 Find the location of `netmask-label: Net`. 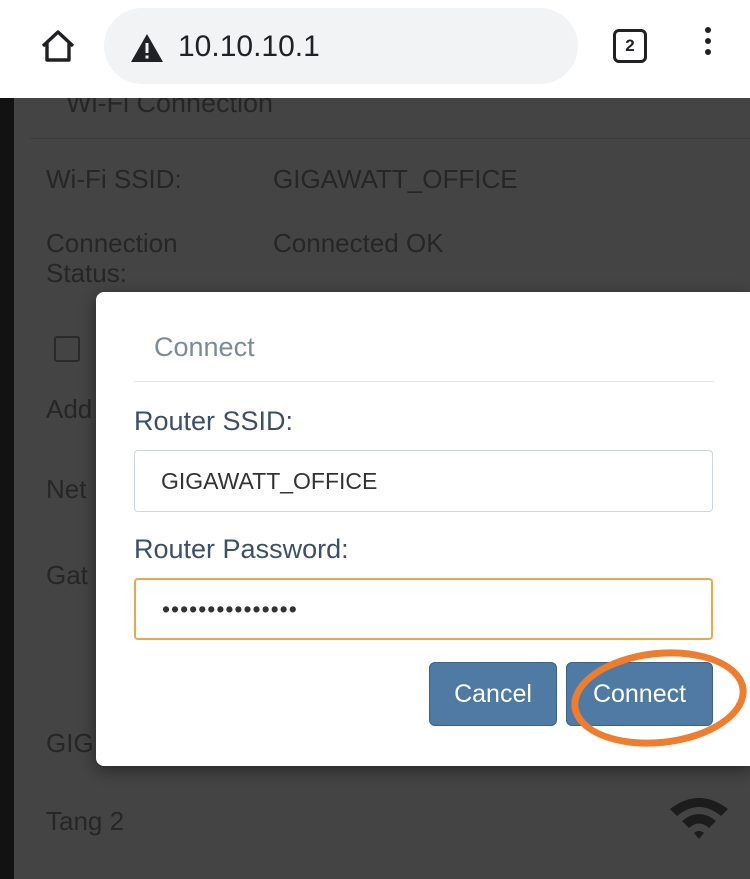

netmask-label: Net is located at coordinates (66, 489).